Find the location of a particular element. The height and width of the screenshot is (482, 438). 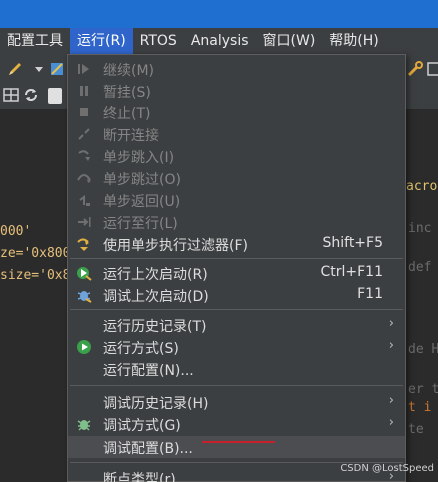

code-line: inc is located at coordinates (420, 228).